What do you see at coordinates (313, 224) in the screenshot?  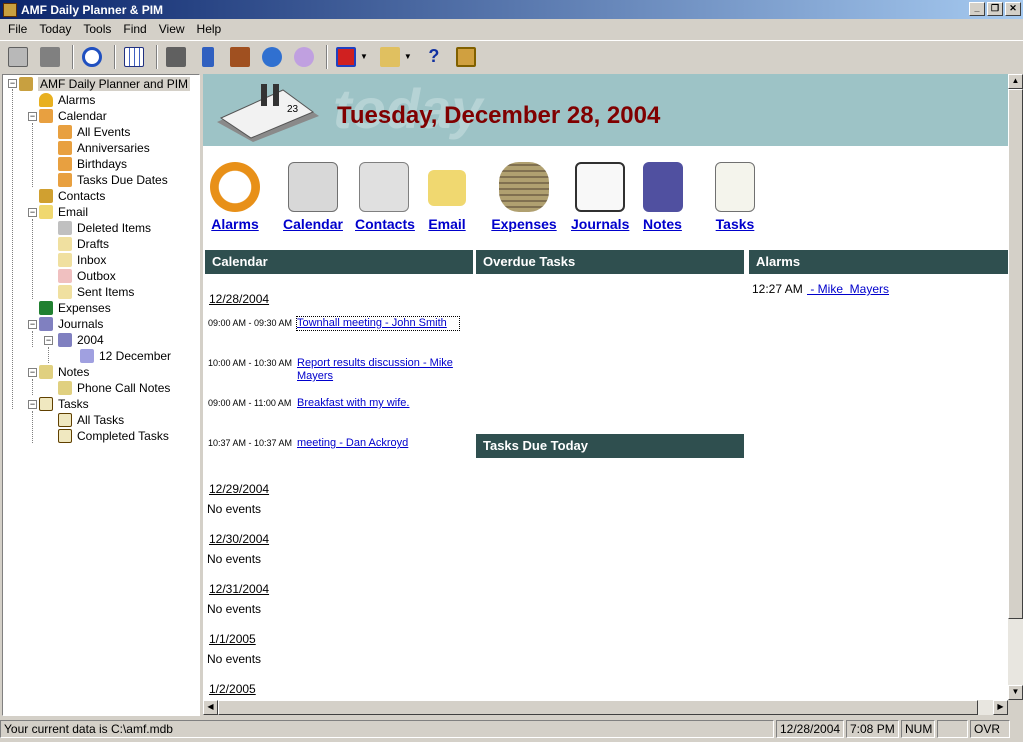 I see `nav-calendar-link: Calendar` at bounding box center [313, 224].